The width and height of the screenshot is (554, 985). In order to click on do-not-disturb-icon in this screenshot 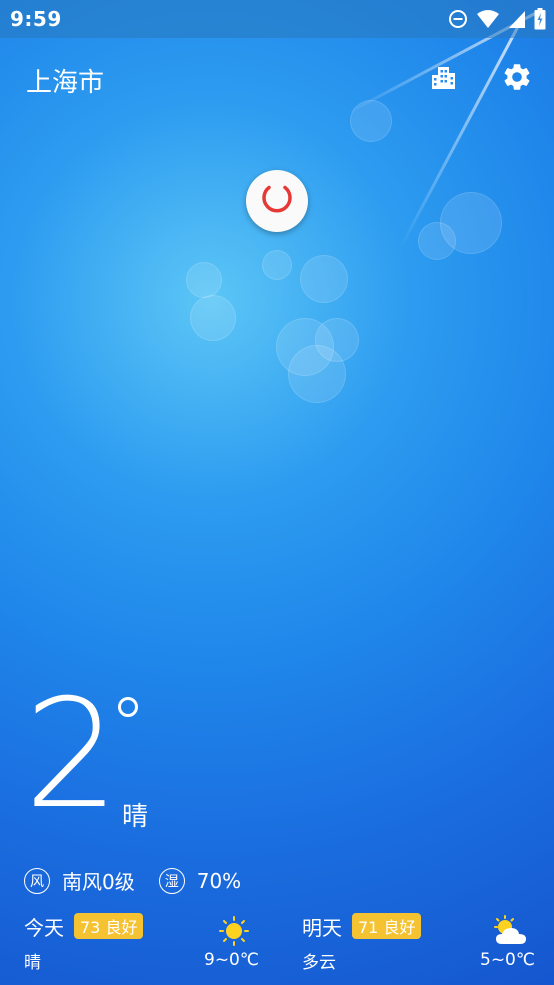, I will do `click(458, 19)`.